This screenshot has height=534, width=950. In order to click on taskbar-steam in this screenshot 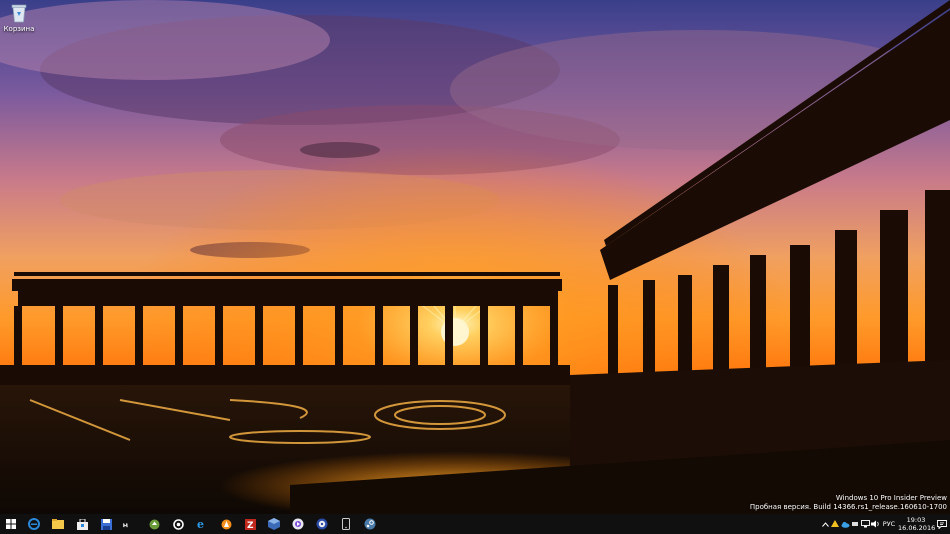, I will do `click(370, 524)`.